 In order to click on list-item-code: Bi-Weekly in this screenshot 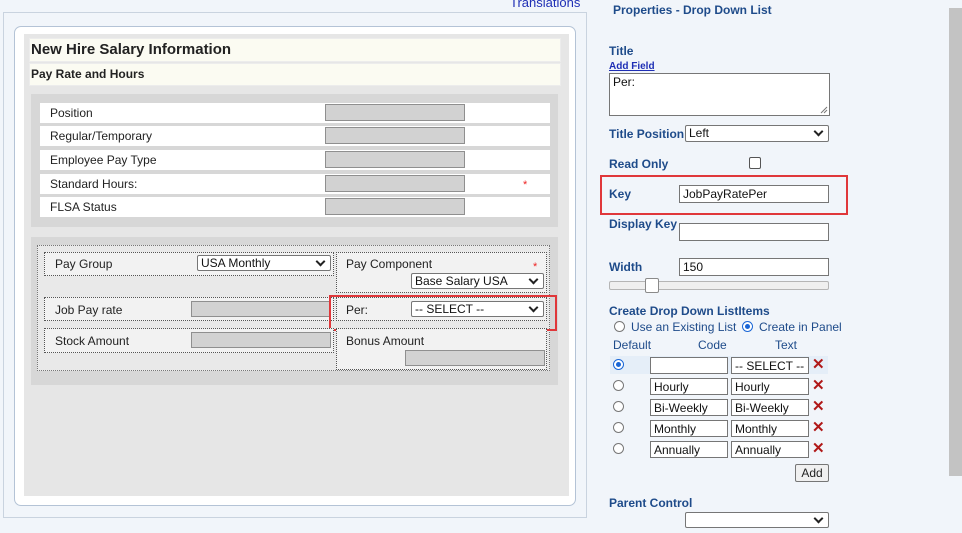, I will do `click(681, 408)`.